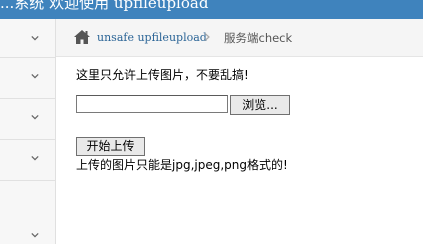 This screenshot has height=244, width=423. What do you see at coordinates (110, 146) in the screenshot?
I see `upload-button: 开始上传` at bounding box center [110, 146].